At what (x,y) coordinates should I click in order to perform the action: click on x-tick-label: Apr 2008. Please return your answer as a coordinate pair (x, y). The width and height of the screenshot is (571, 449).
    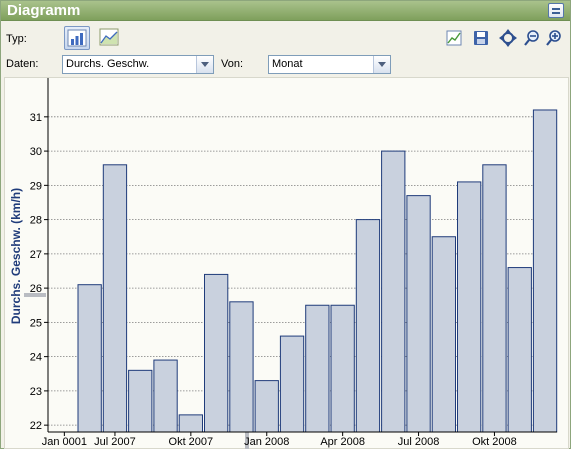
    Looking at the image, I should click on (342, 442).